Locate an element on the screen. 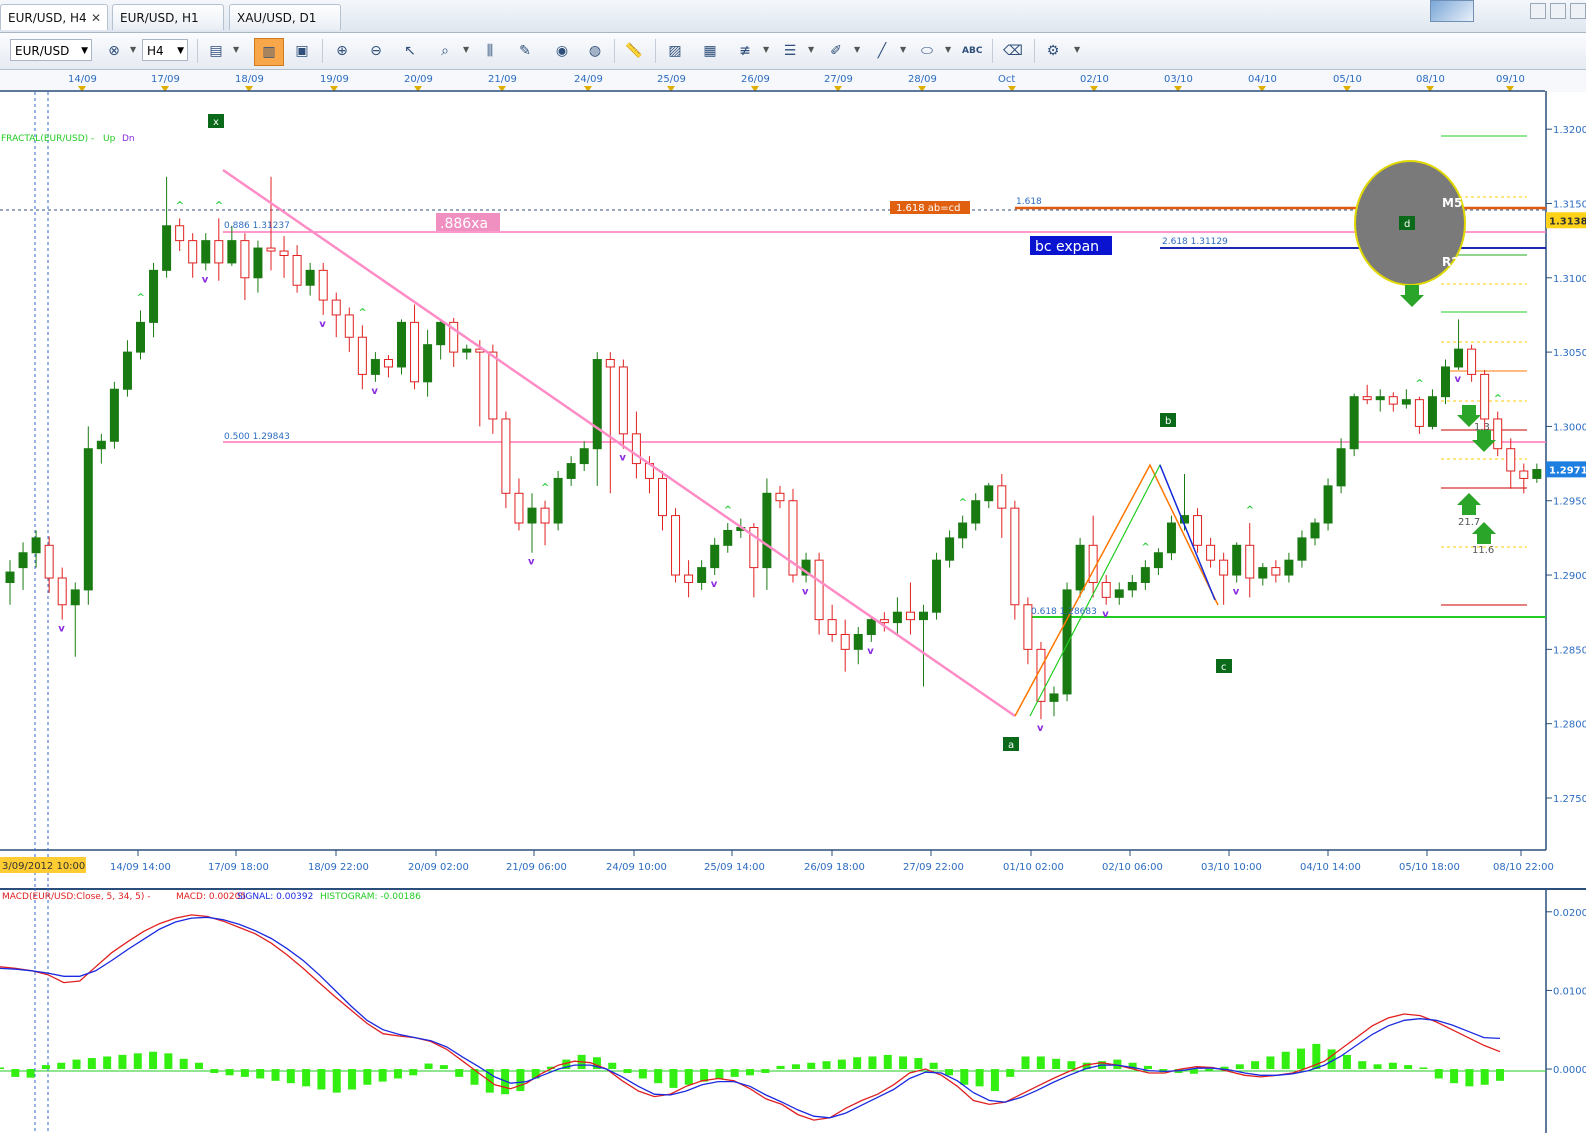 The image size is (1586, 1133). chart-type-icon: ▤ is located at coordinates (216, 51).